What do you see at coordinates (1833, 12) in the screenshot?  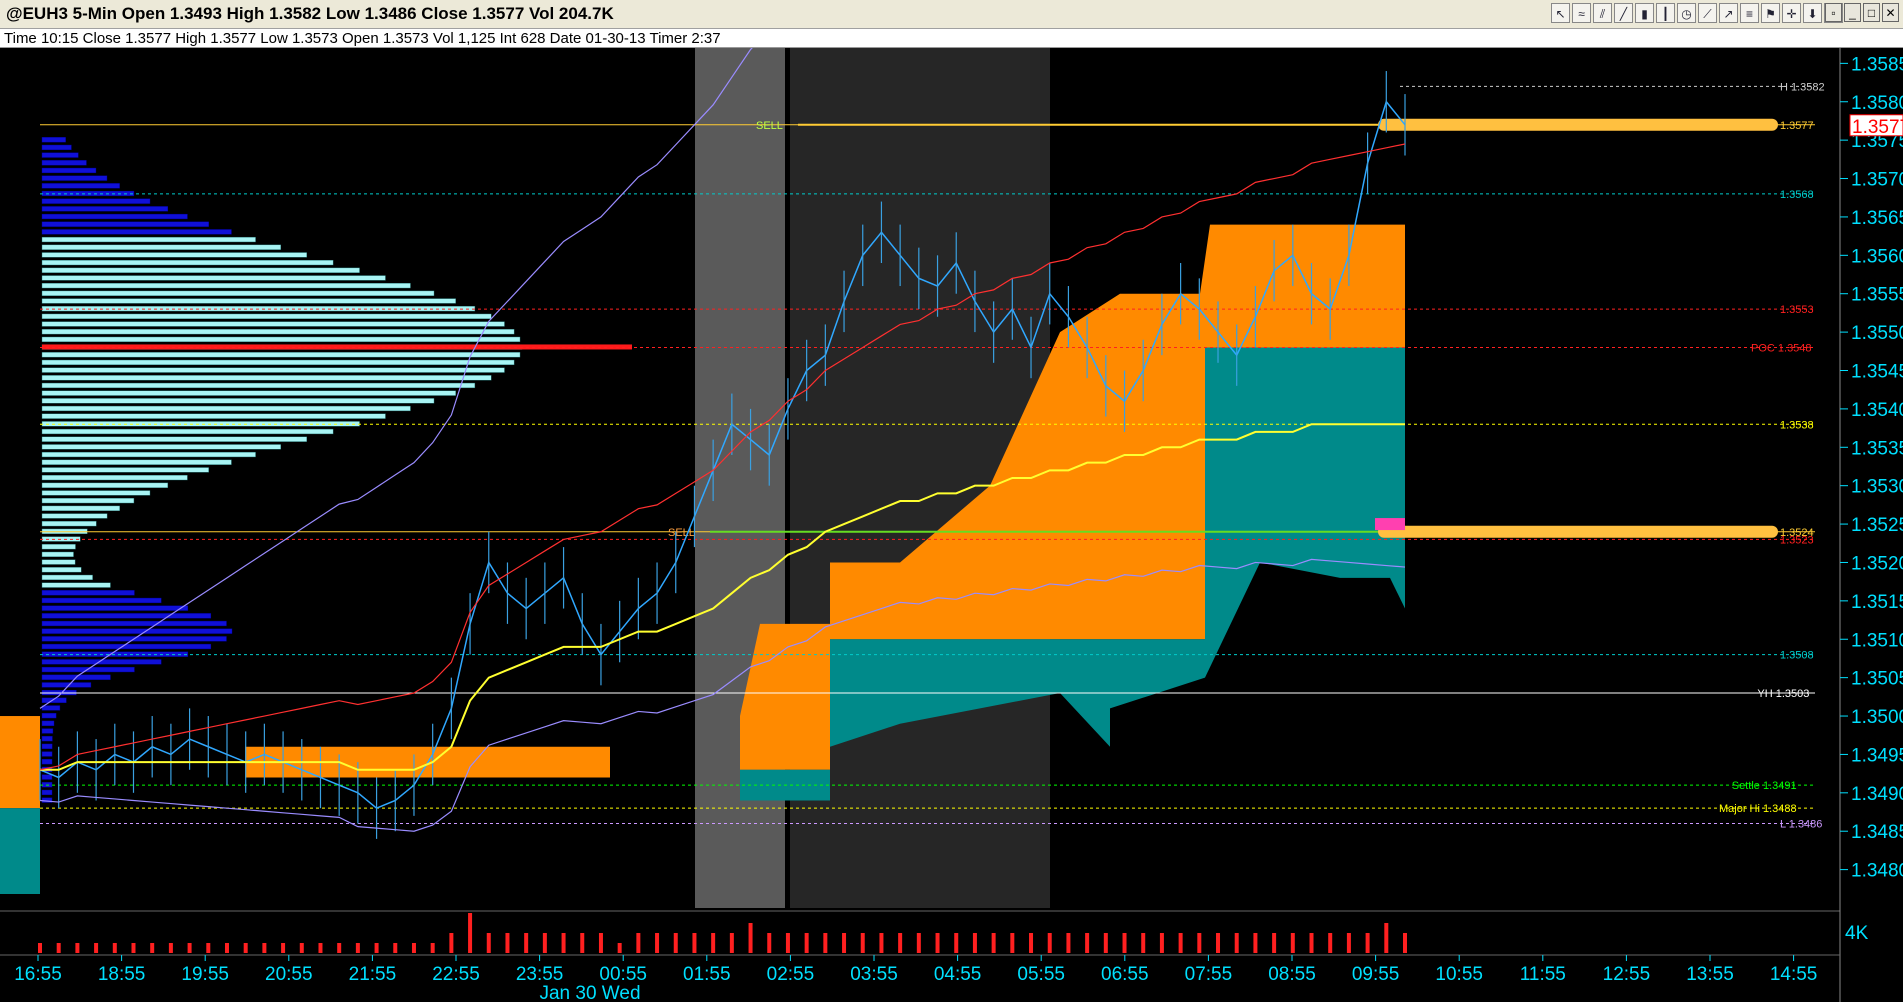 I see `restore-button: ▫` at bounding box center [1833, 12].